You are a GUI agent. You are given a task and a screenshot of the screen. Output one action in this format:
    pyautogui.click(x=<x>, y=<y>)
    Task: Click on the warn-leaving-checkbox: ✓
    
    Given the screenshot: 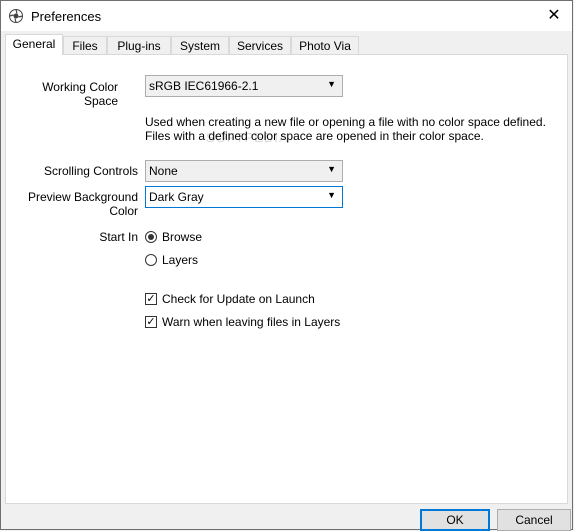 What is the action you would take?
    pyautogui.click(x=151, y=322)
    